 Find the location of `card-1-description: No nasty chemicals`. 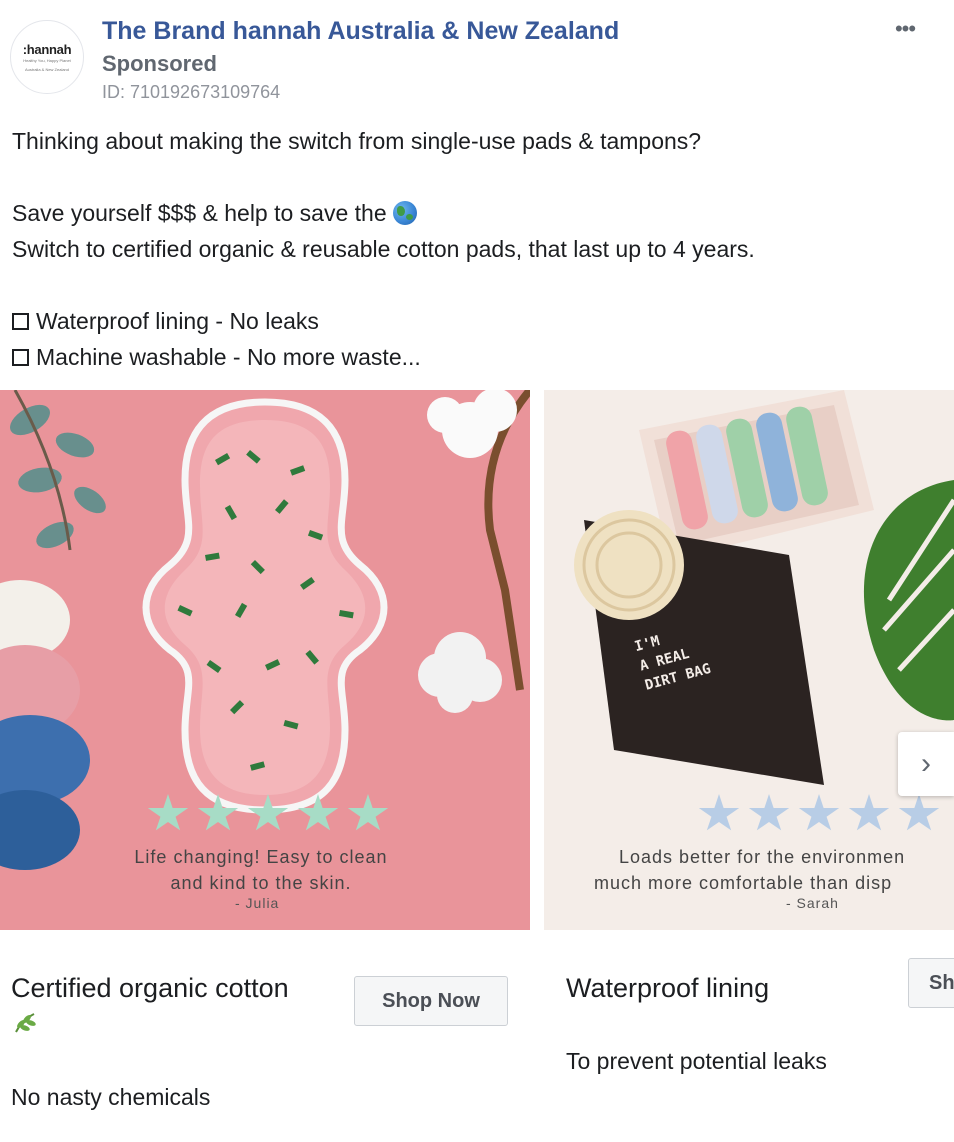

card-1-description: No nasty chemicals is located at coordinates (111, 1097).